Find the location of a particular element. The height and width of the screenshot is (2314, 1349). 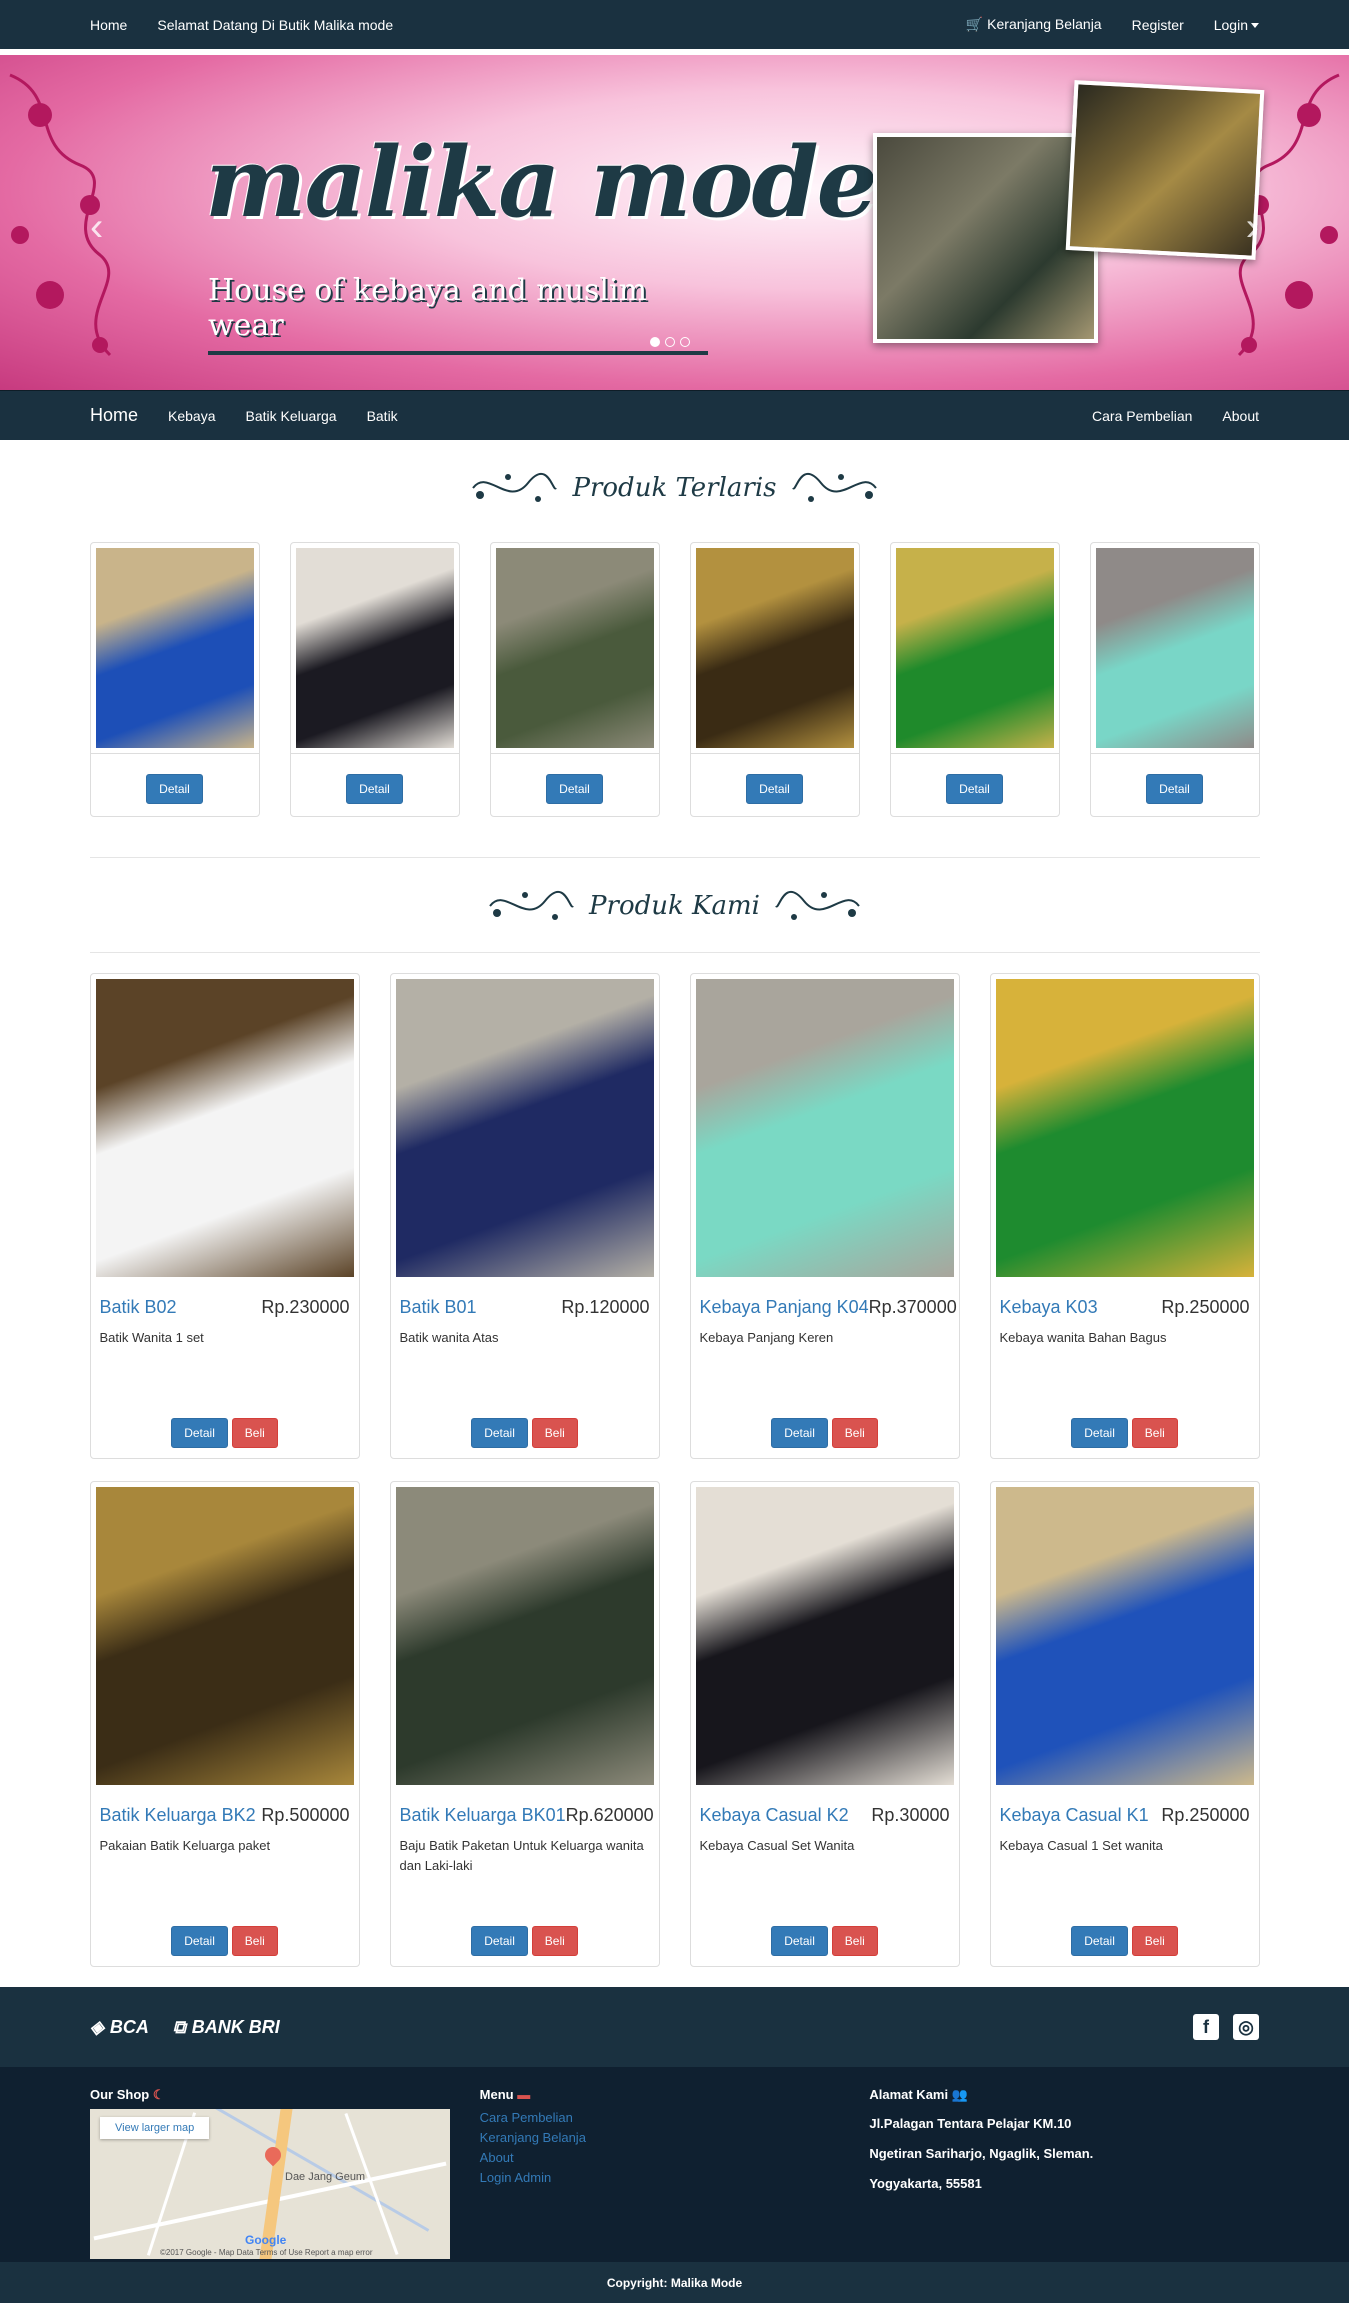

register-link: Register is located at coordinates (1158, 25).